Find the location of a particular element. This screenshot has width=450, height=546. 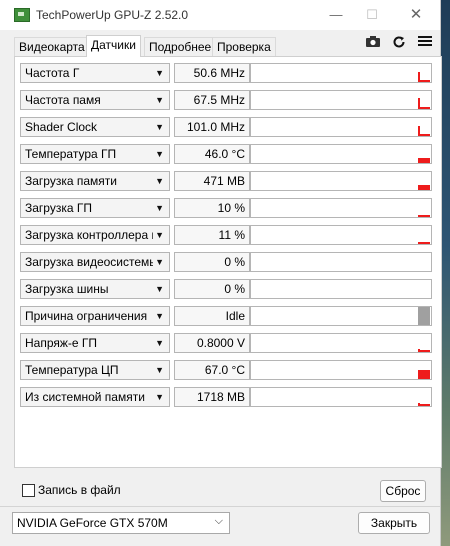

sensor-selector: Shader Clock ▼ is located at coordinates (95, 127).